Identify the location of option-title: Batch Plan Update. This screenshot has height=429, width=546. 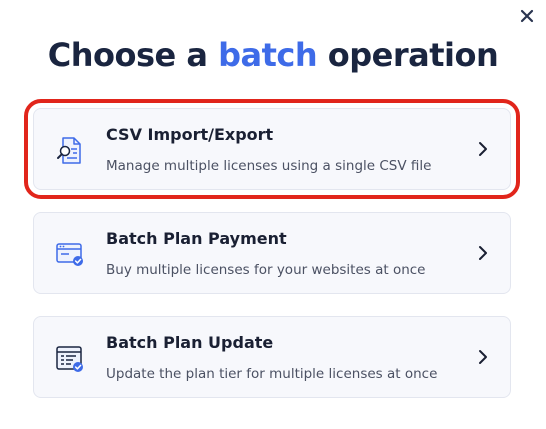
(190, 342).